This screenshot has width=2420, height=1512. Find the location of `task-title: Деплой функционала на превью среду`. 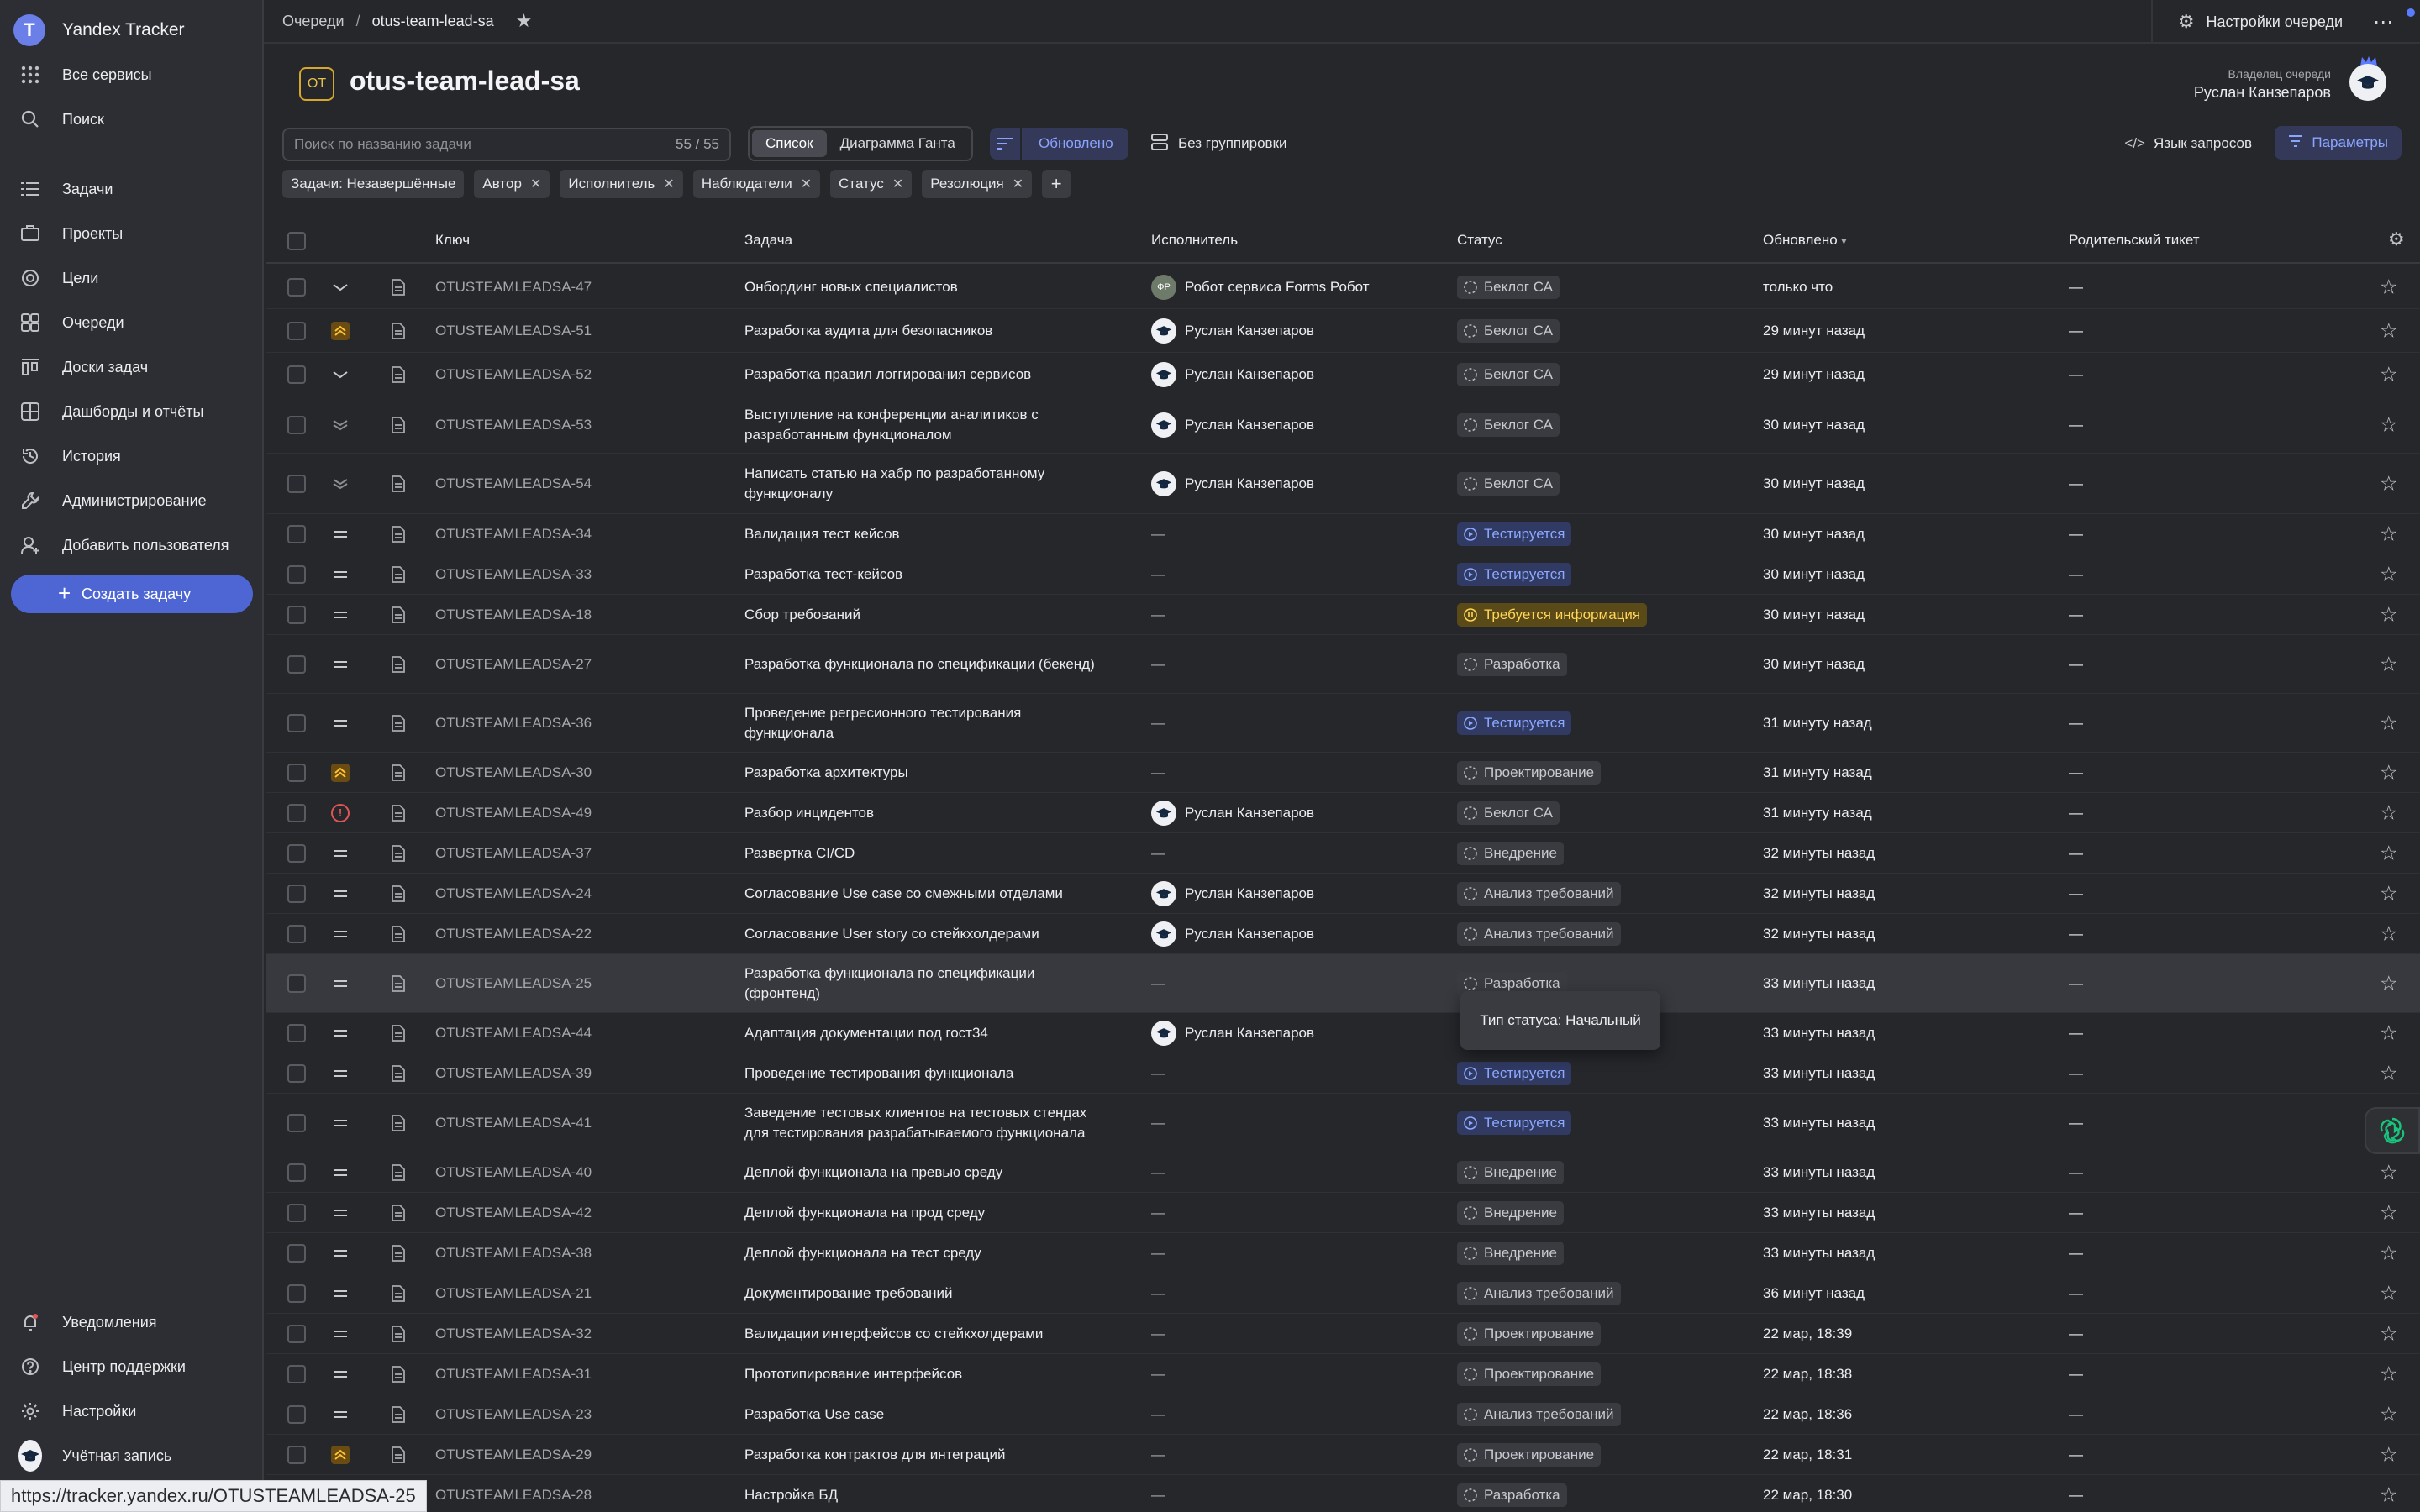

task-title: Деплой функционала на превью среду is located at coordinates (925, 1173).